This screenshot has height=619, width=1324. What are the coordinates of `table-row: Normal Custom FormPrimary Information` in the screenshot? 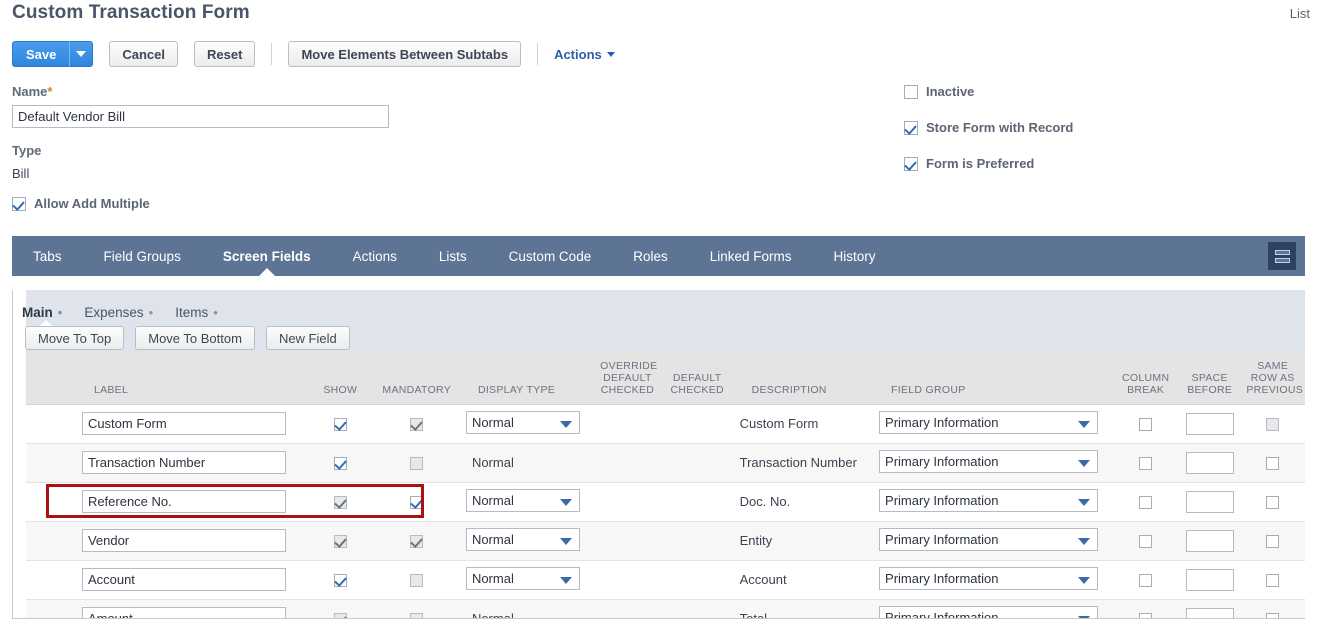 It's located at (665, 424).